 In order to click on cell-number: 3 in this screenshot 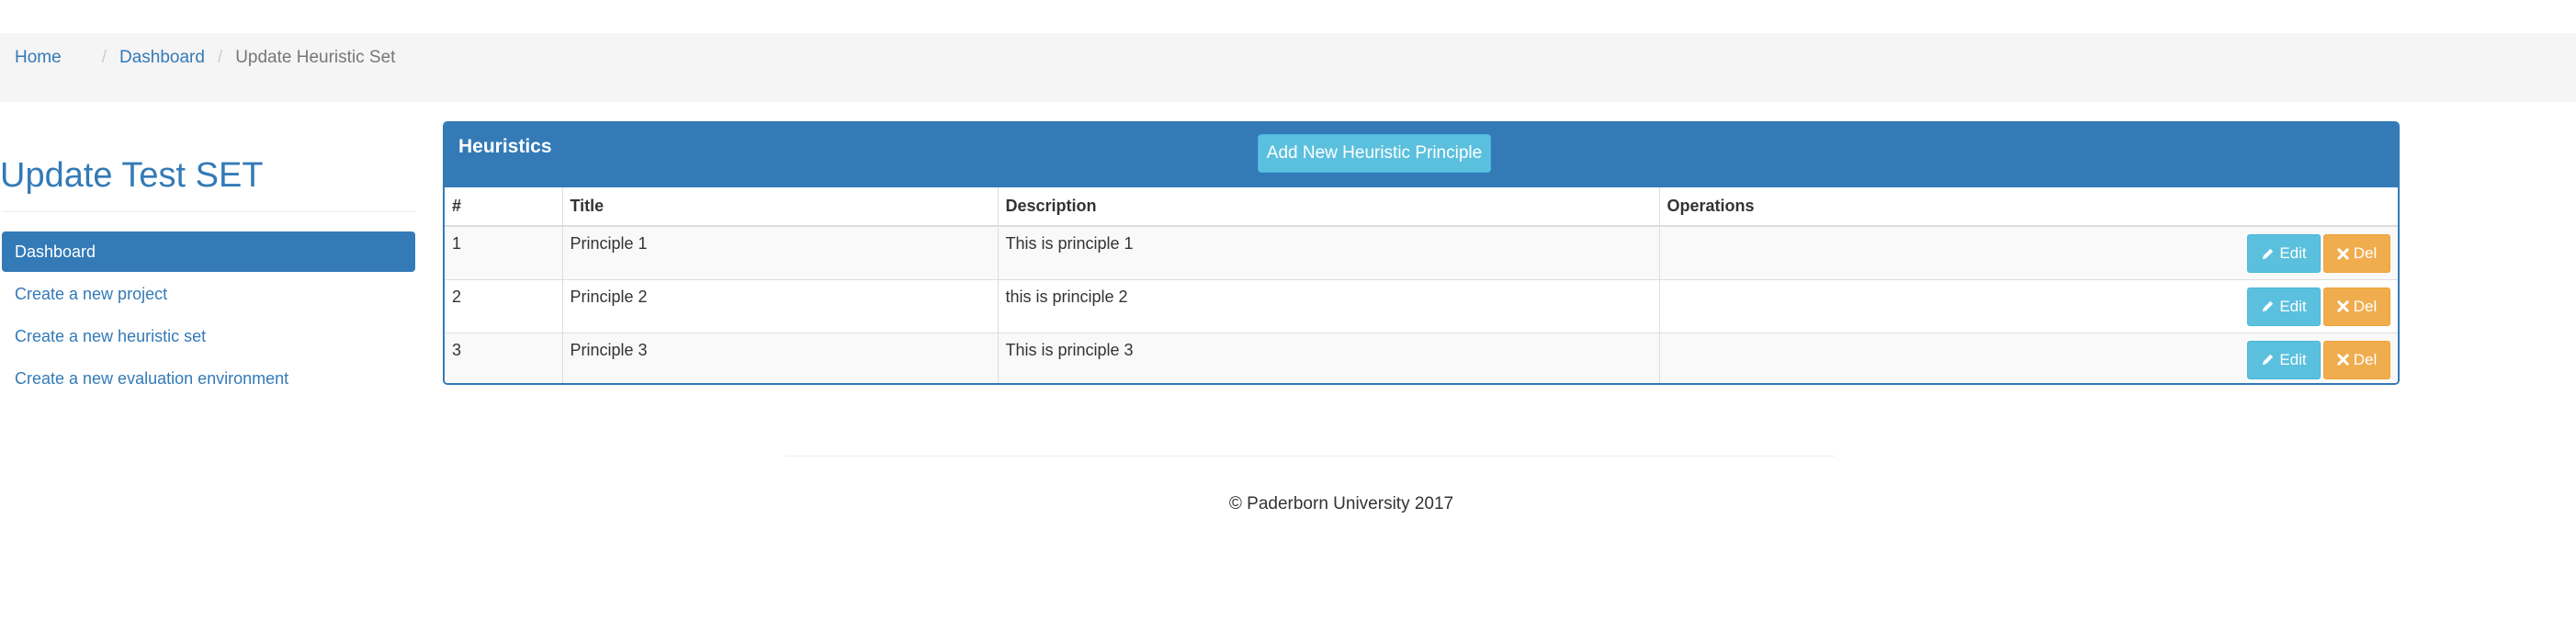, I will do `click(503, 357)`.